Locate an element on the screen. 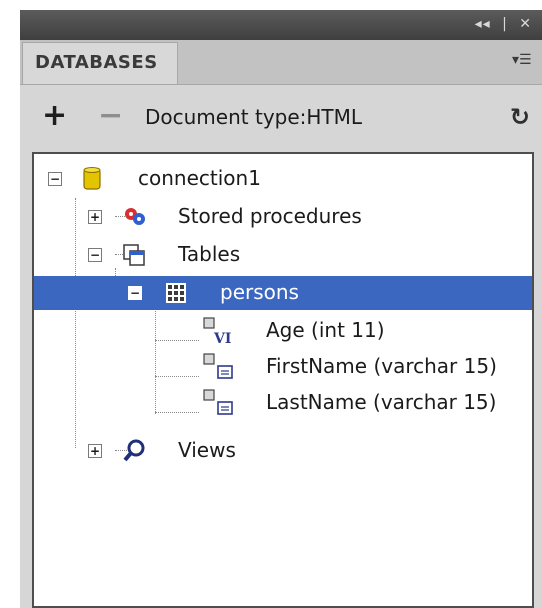  table-grid-icon is located at coordinates (176, 293).